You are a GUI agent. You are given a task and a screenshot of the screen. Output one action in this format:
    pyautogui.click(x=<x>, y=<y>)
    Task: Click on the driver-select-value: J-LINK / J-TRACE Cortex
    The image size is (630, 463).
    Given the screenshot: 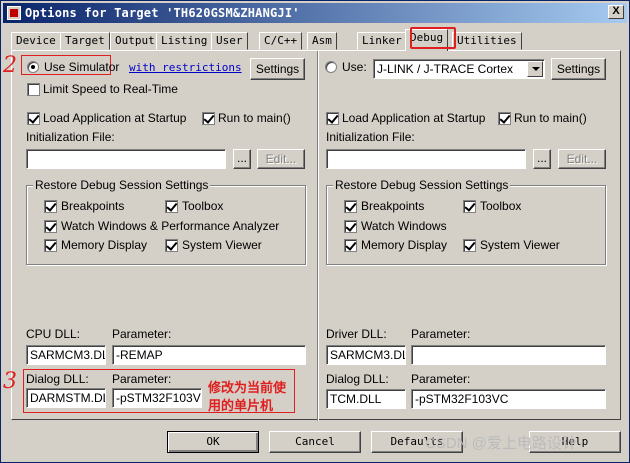 What is the action you would take?
    pyautogui.click(x=445, y=69)
    